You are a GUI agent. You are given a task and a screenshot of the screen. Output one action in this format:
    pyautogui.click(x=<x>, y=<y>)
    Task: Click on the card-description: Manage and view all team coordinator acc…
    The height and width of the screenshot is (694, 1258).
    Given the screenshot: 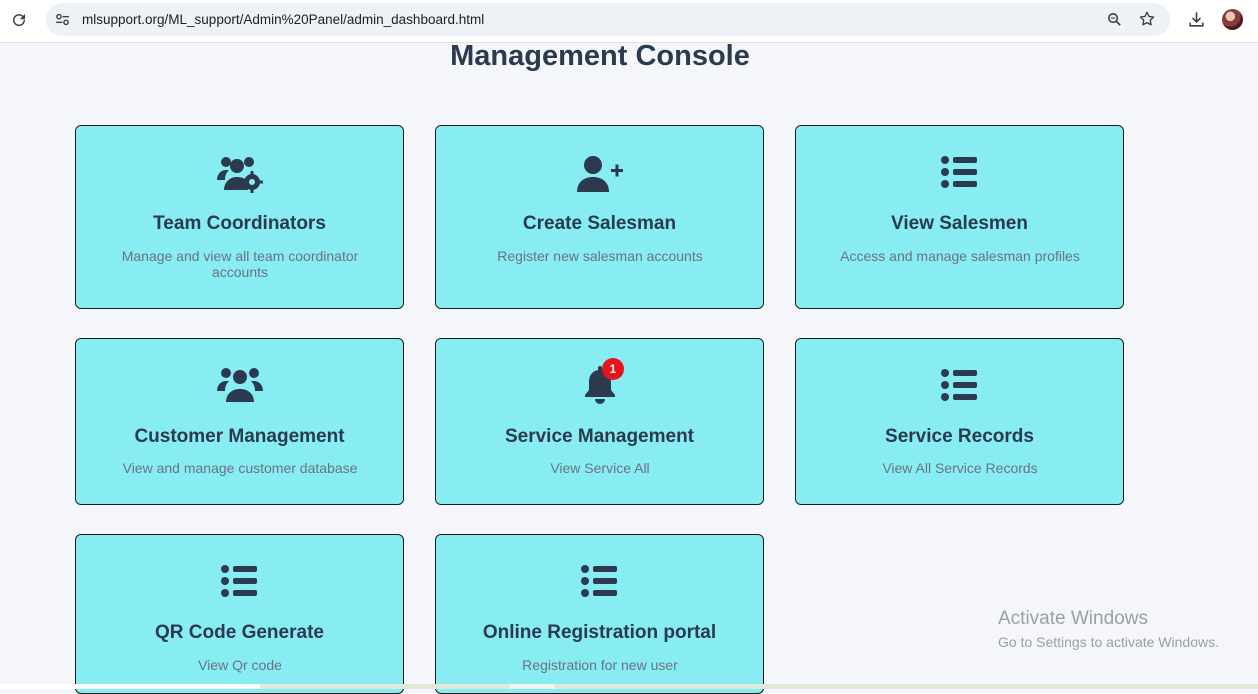 What is the action you would take?
    pyautogui.click(x=240, y=264)
    